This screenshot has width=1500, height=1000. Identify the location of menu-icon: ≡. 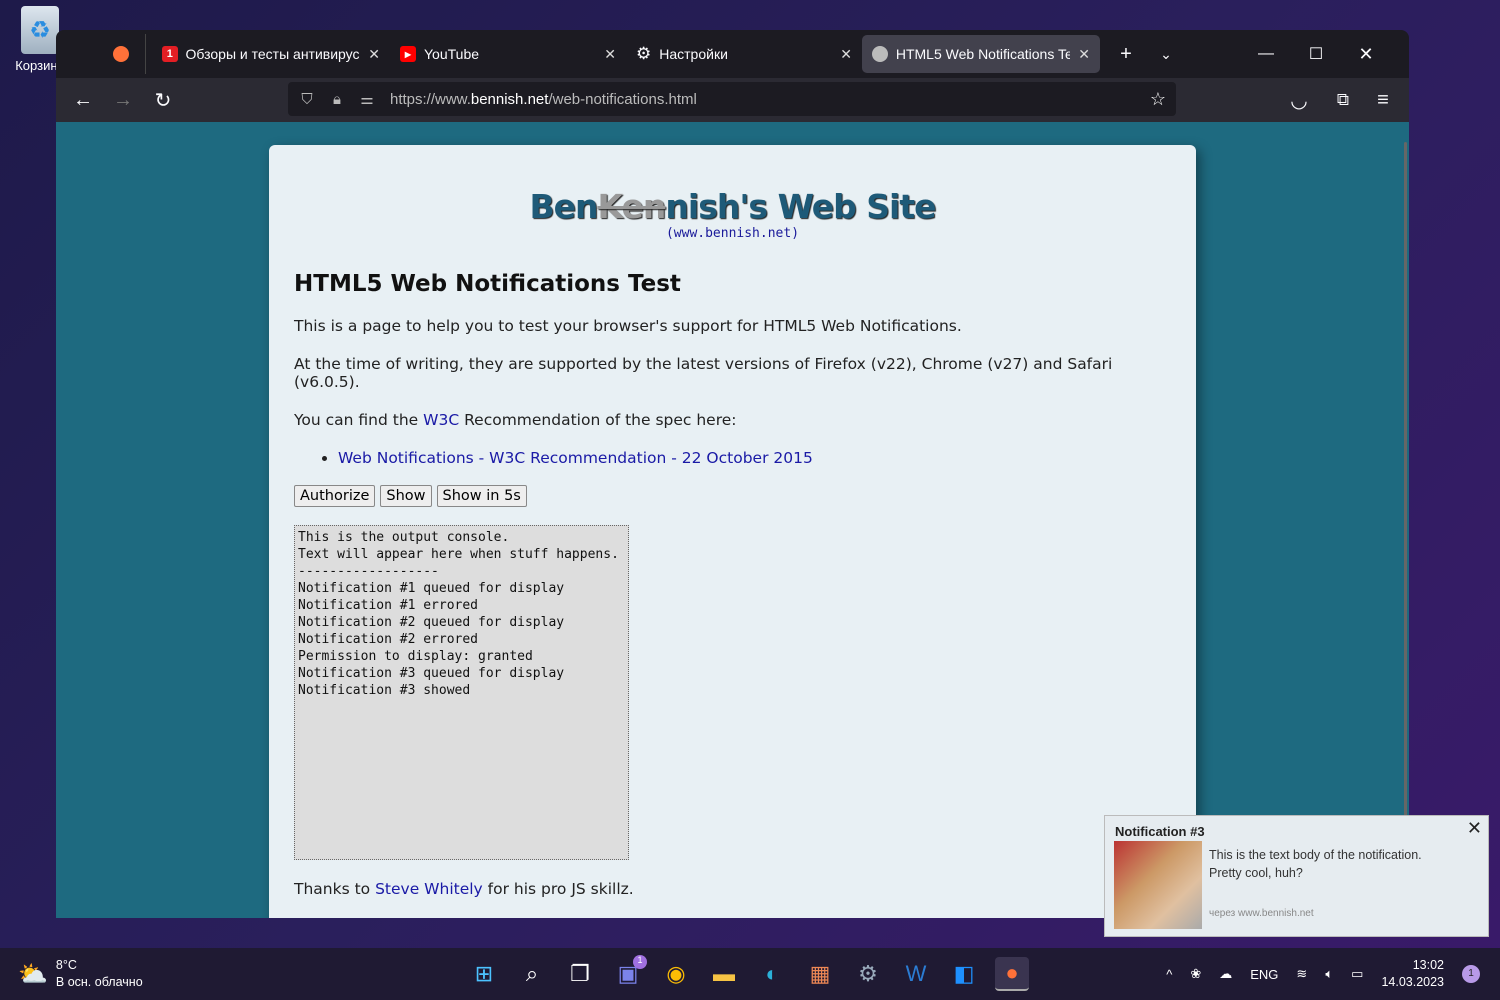
(1383, 100).